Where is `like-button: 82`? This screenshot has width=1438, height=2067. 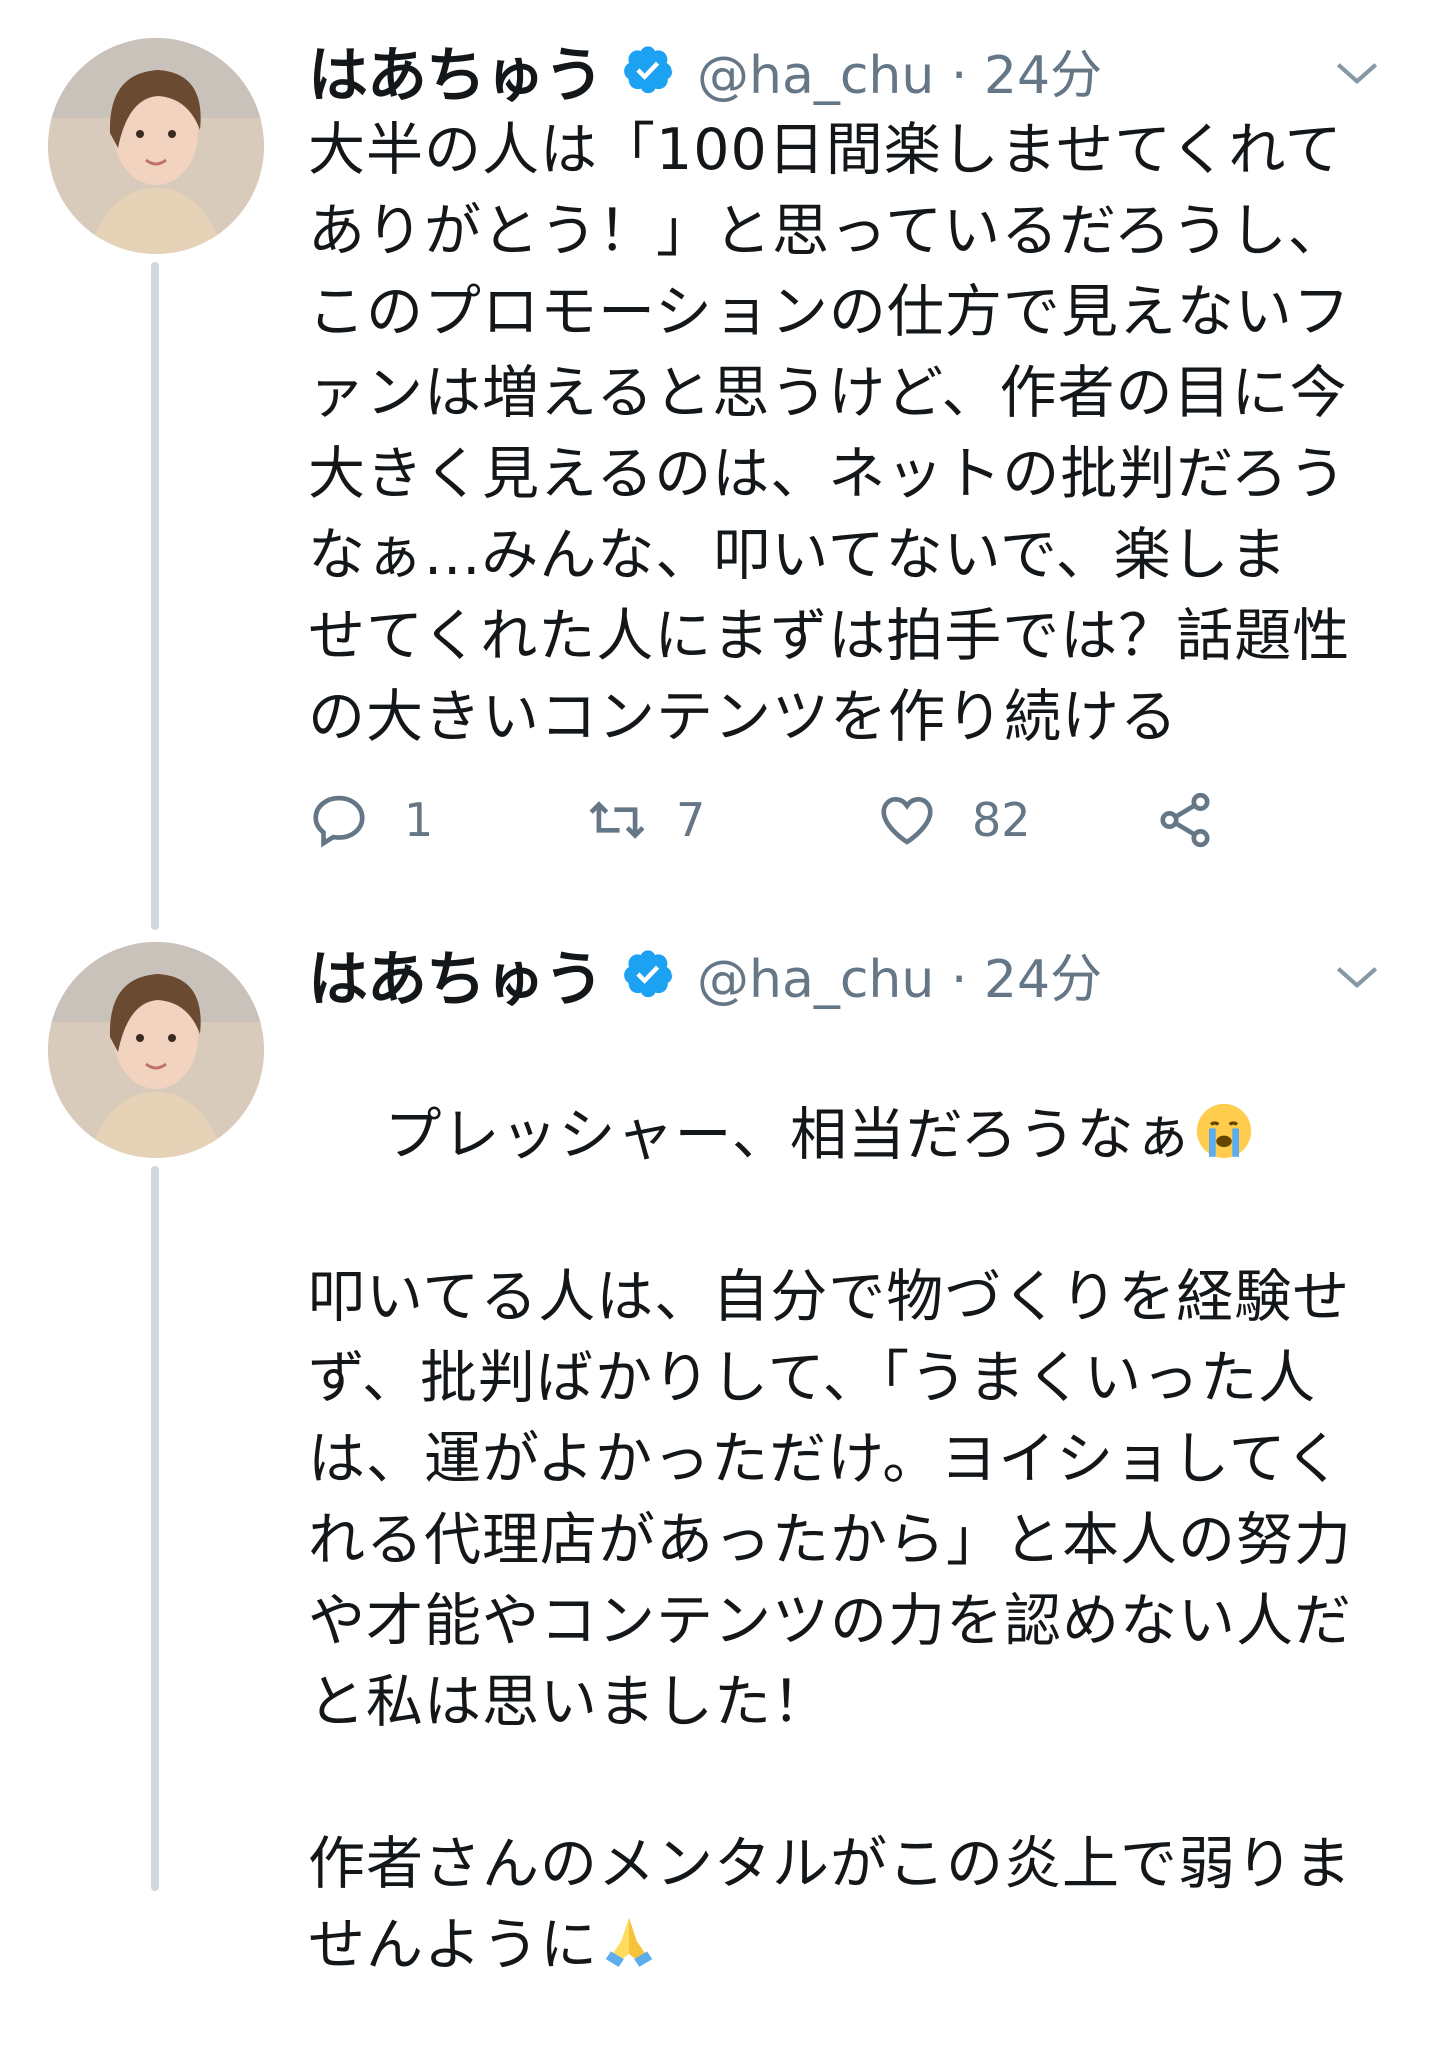 like-button: 82 is located at coordinates (953, 820).